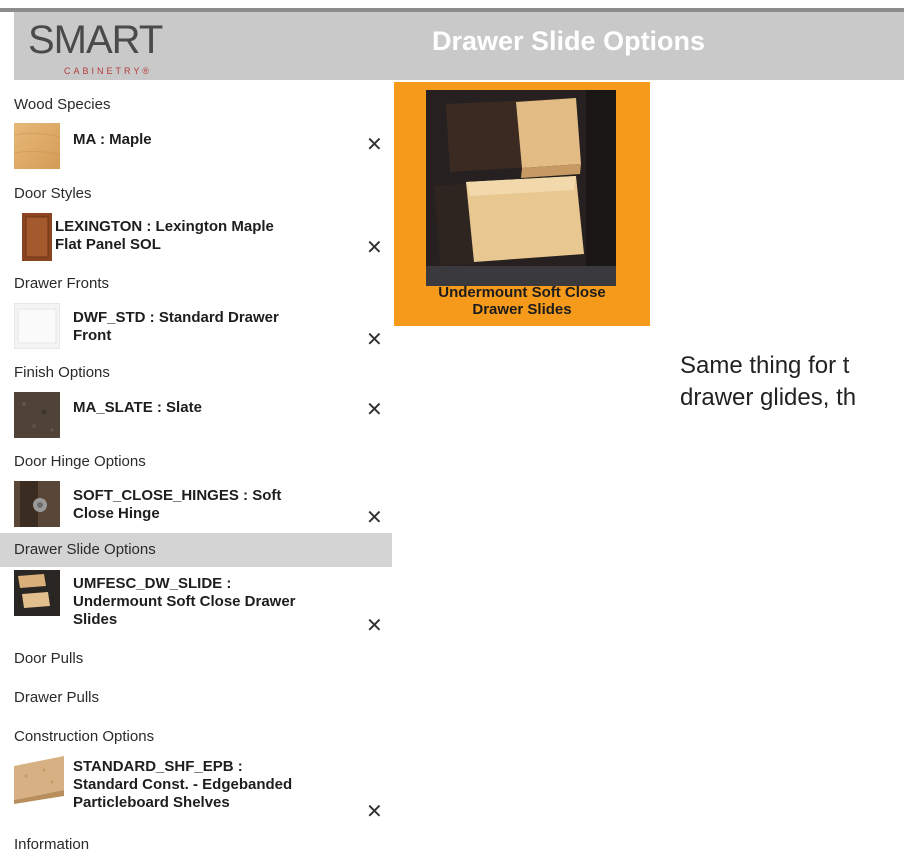 This screenshot has width=904, height=862. Describe the element at coordinates (196, 845) in the screenshot. I see `section-information: Information` at that location.